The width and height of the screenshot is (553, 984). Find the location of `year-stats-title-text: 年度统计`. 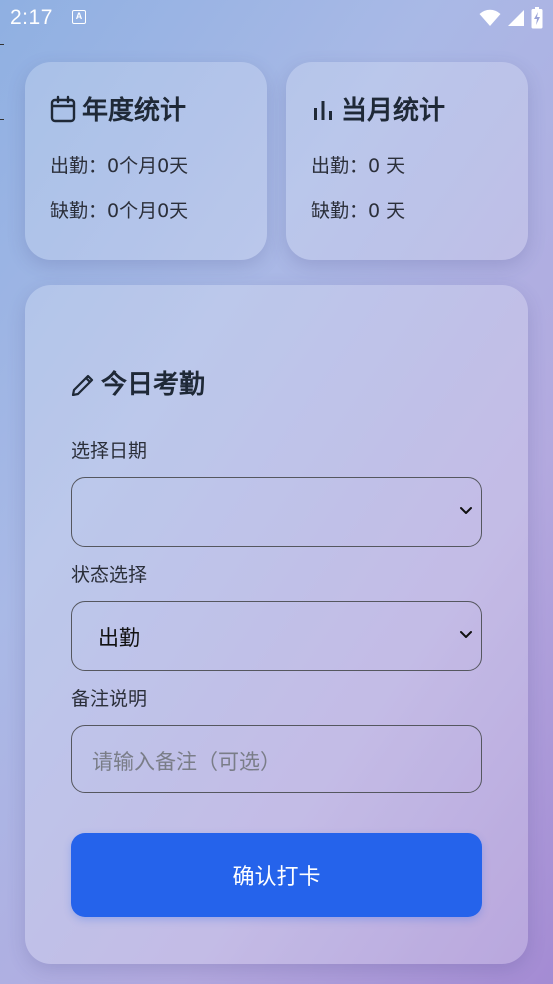

year-stats-title-text: 年度统计 is located at coordinates (134, 111).